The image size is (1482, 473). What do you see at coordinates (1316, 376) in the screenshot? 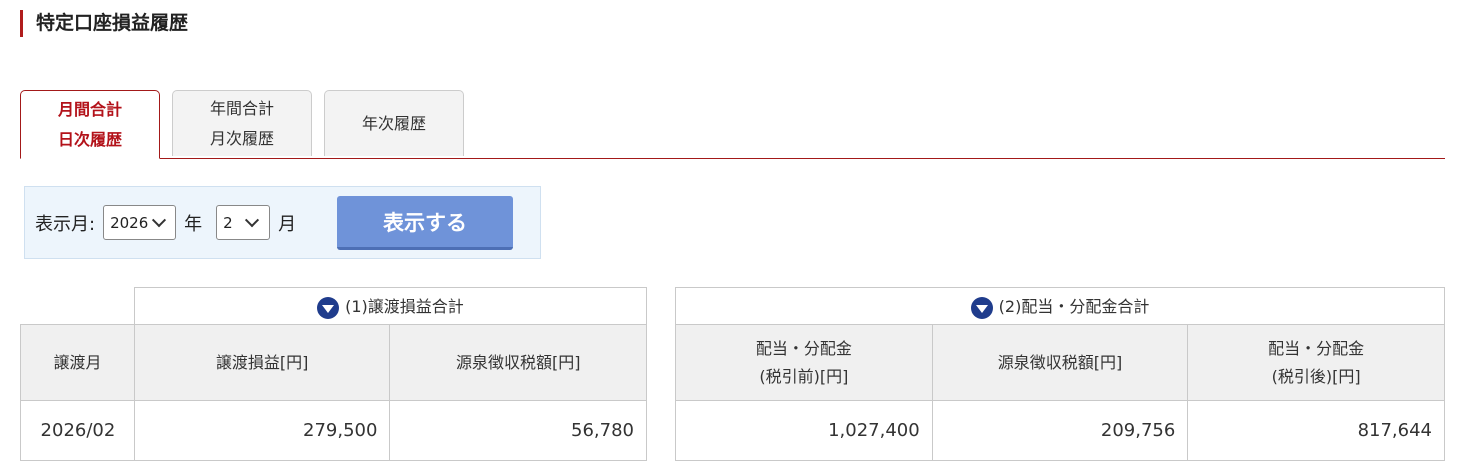
I see `col-dividend-net-line2: (税引後)[円]` at bounding box center [1316, 376].